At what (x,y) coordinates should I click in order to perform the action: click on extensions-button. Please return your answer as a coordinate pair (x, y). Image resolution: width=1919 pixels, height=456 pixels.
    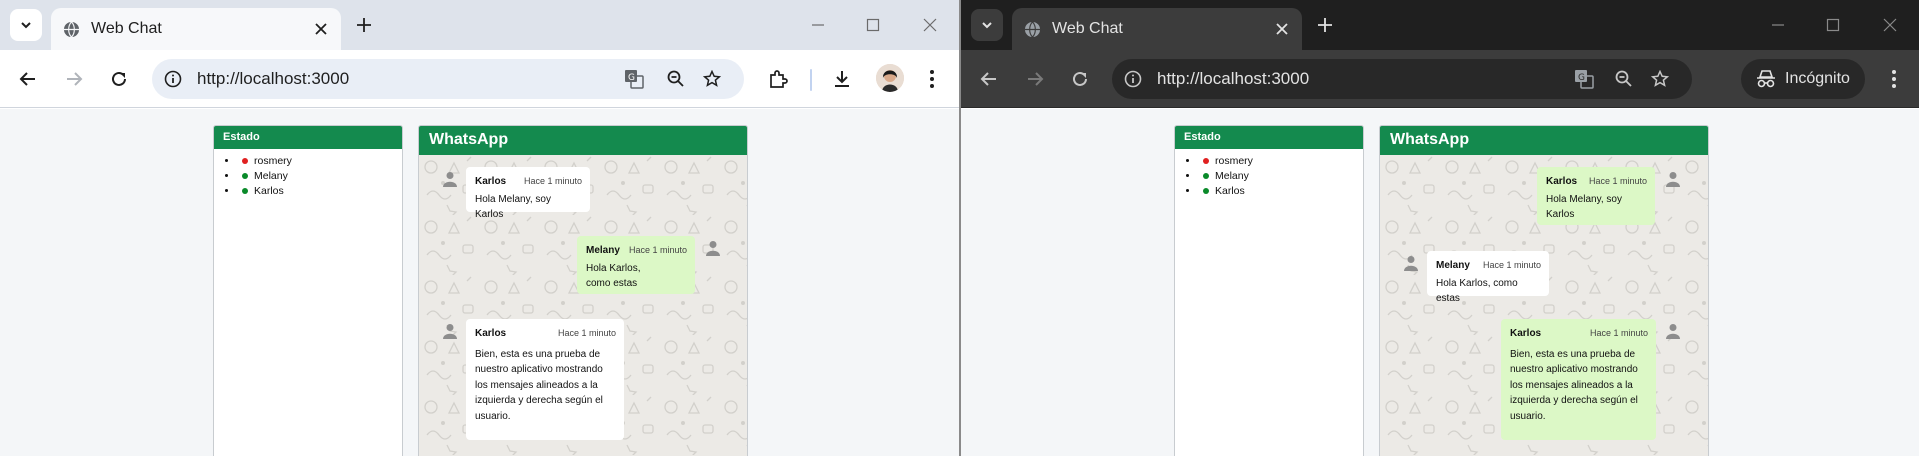
    Looking at the image, I should click on (778, 79).